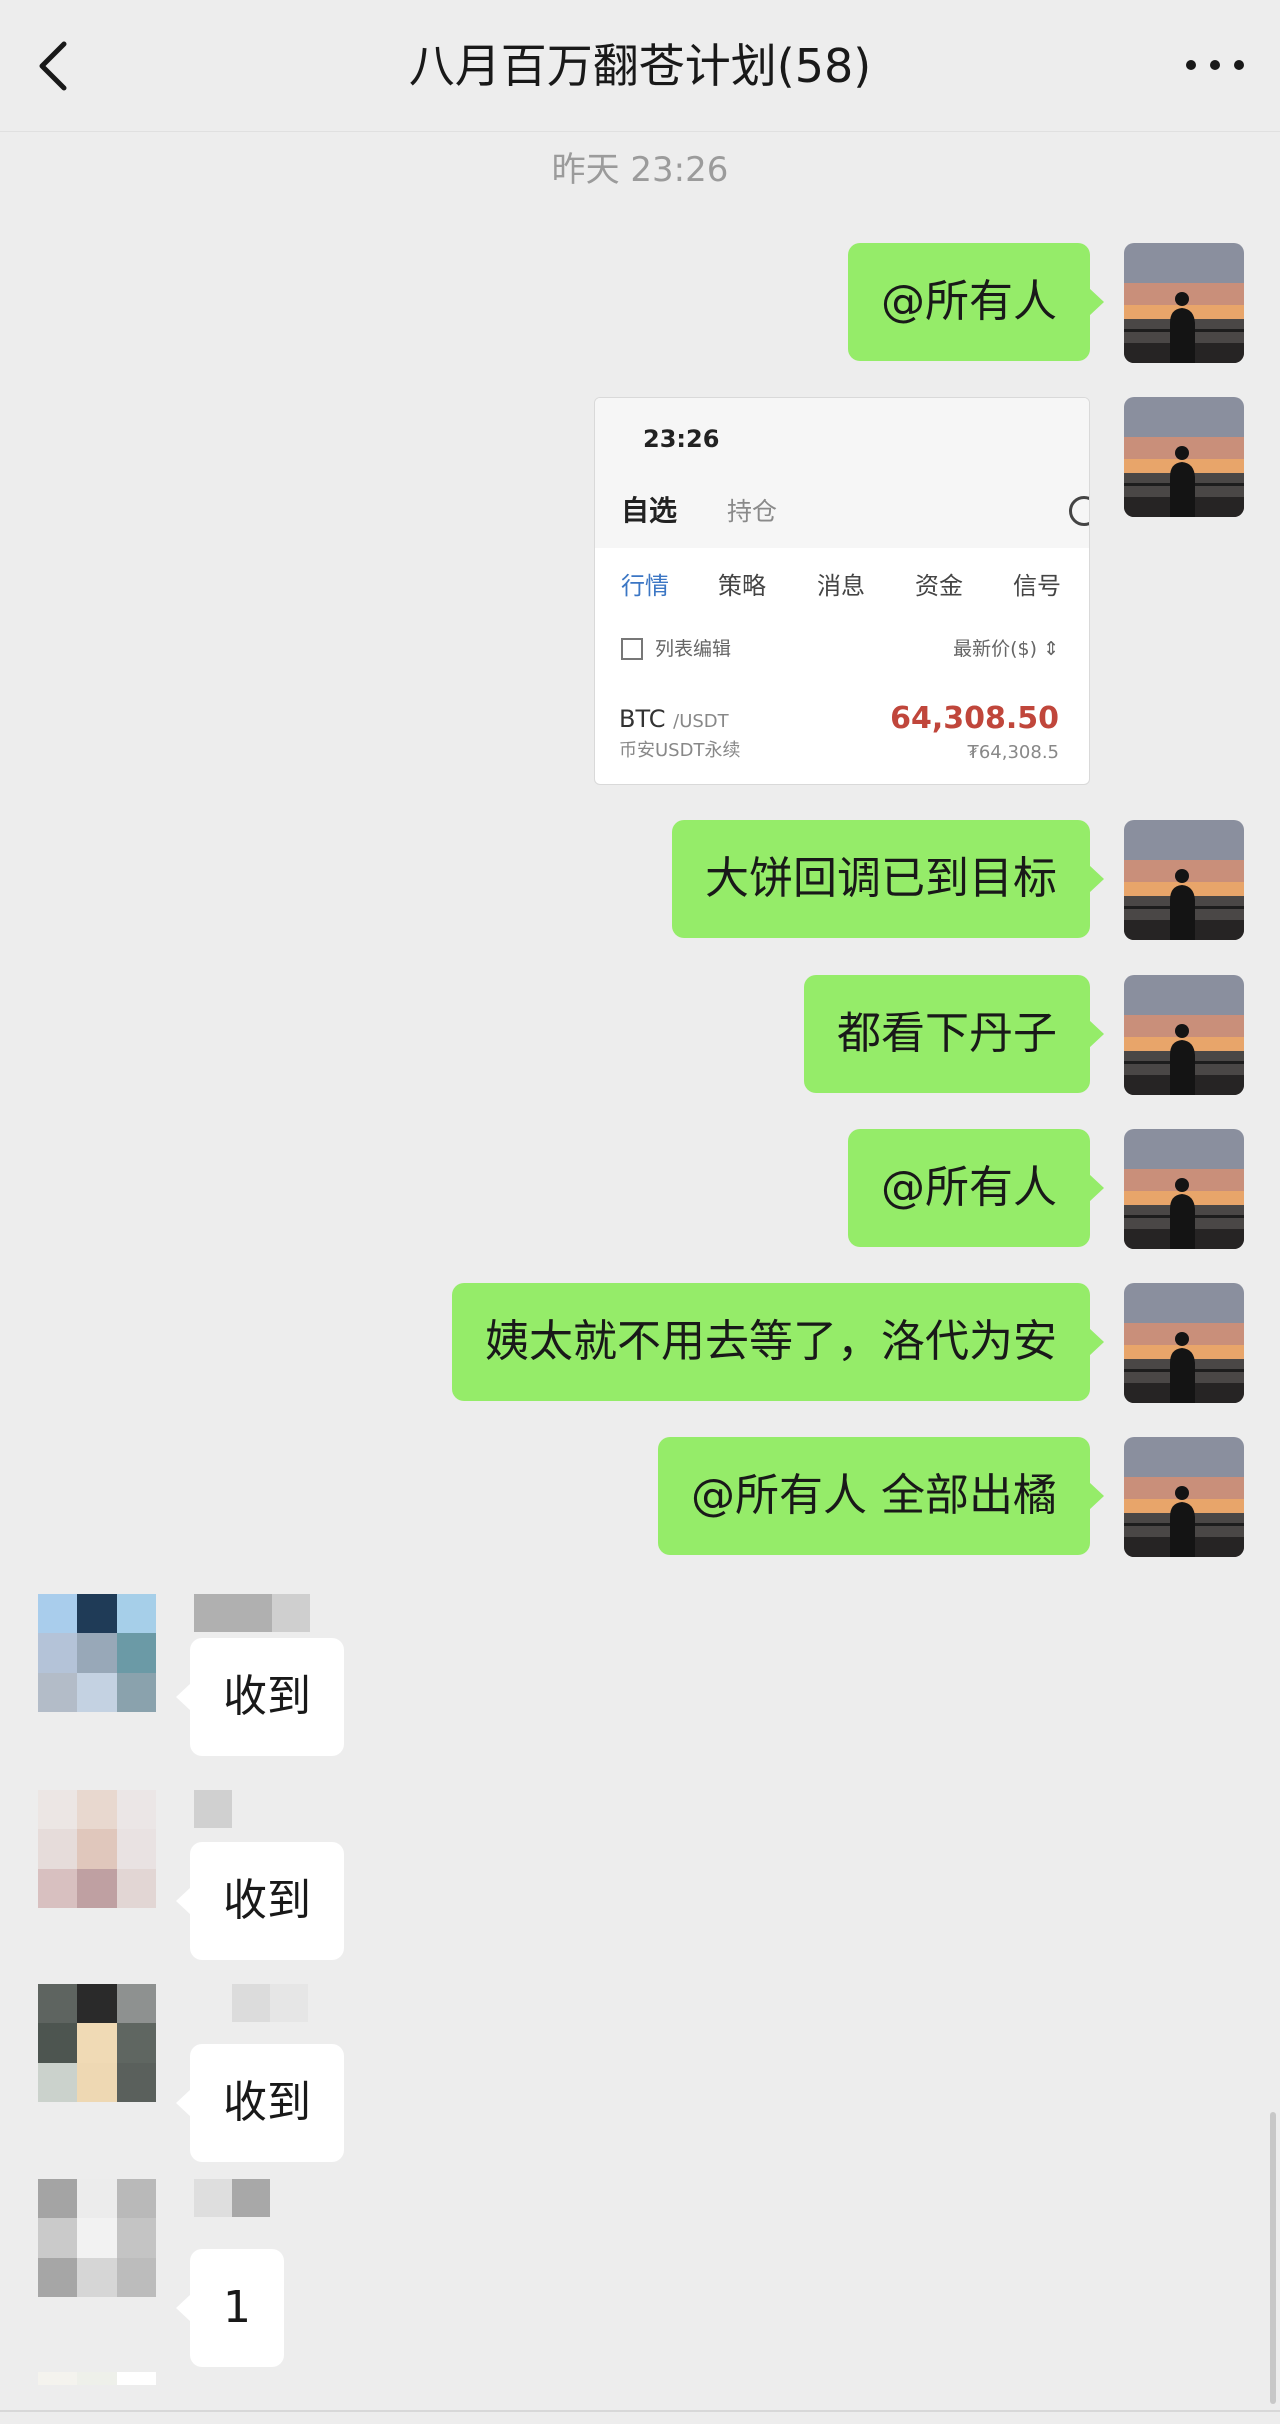  I want to click on my-message-bubble: 大饼回调已到目标, so click(888, 879).